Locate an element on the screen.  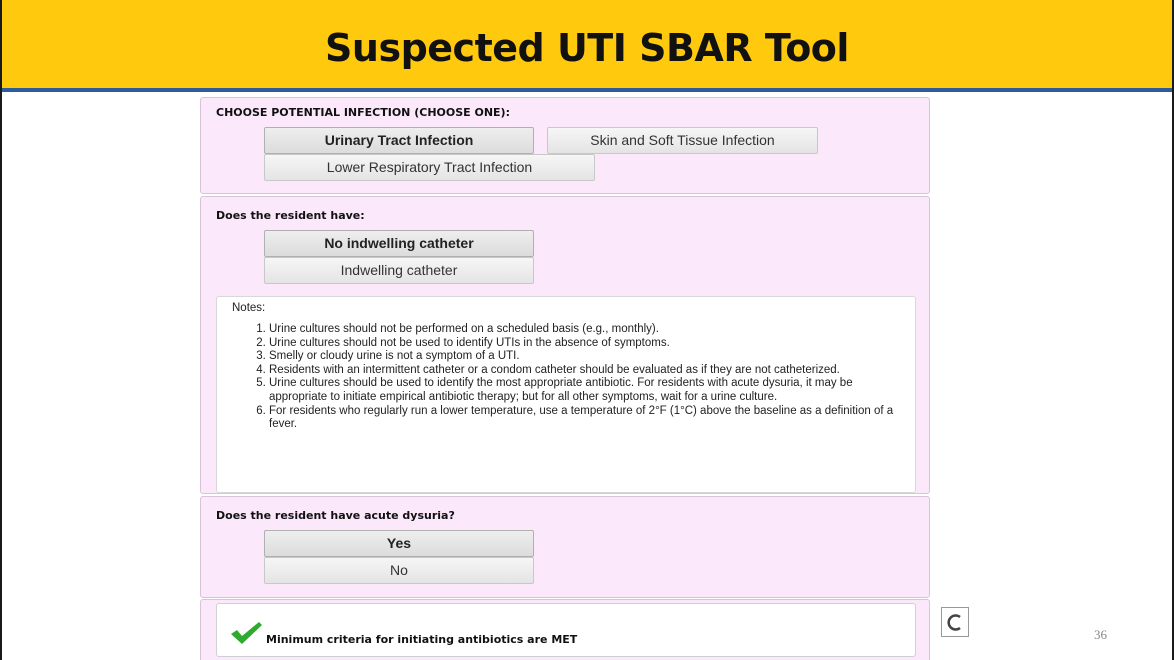
notes-title: Notes: is located at coordinates (249, 308).